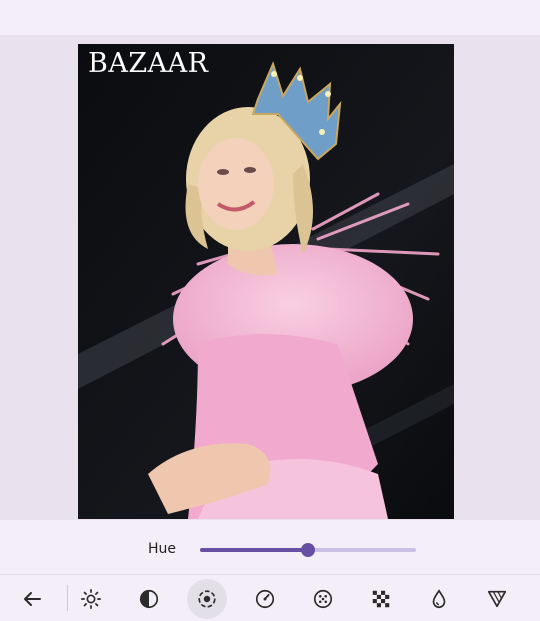 This screenshot has height=621, width=540. I want to click on hue-tool, so click(207, 599).